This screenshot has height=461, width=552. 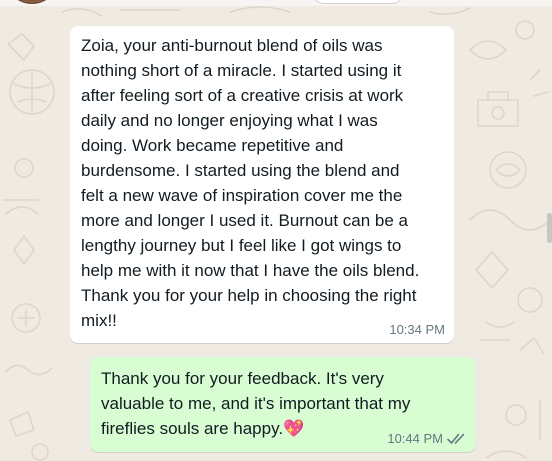 What do you see at coordinates (456, 438) in the screenshot?
I see `double-check-icon` at bounding box center [456, 438].